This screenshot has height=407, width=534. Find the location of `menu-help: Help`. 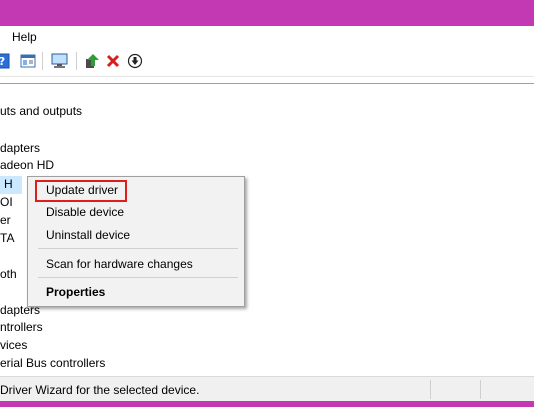

menu-help: Help is located at coordinates (24, 37).